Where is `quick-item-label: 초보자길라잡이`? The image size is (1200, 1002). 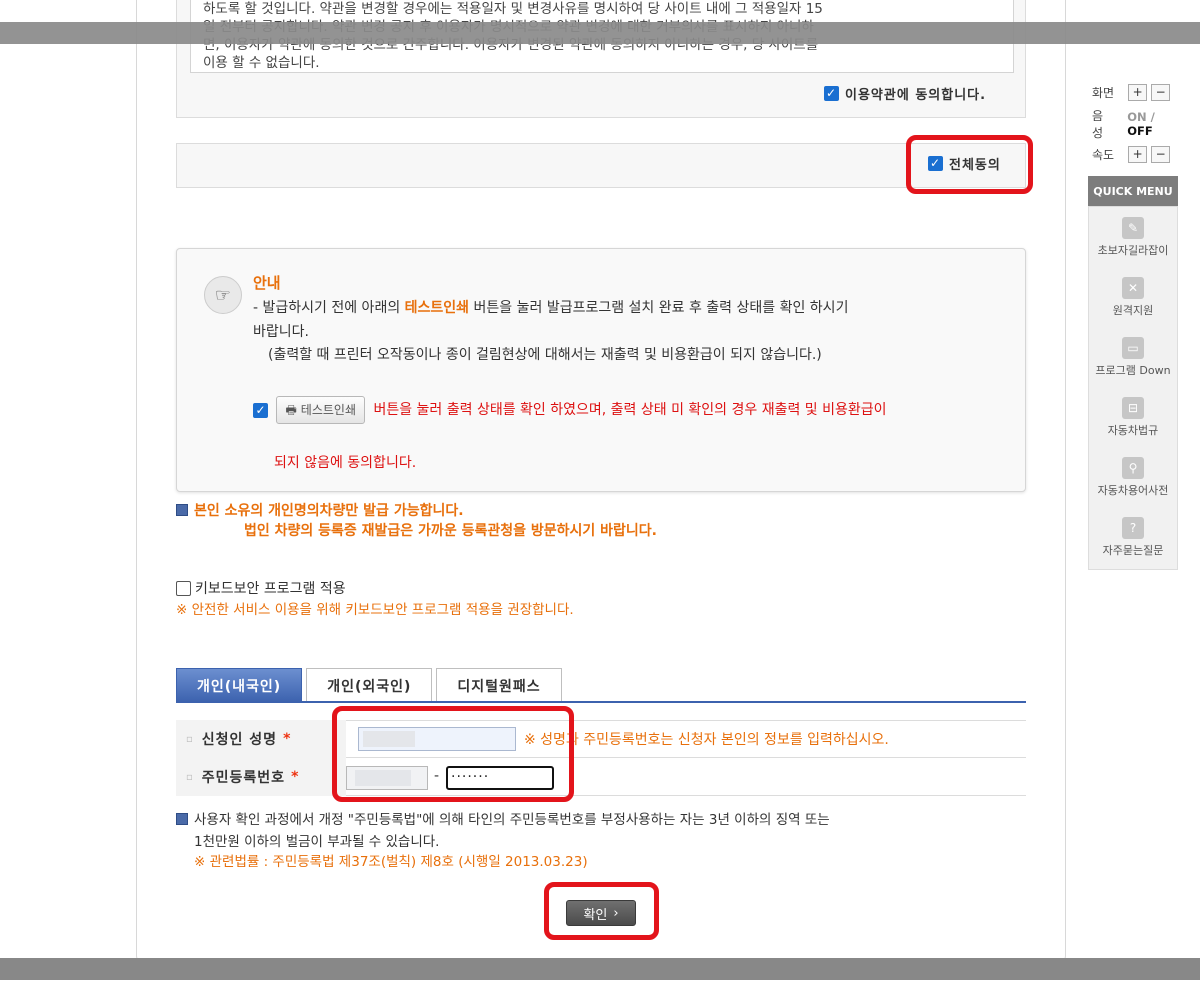 quick-item-label: 초보자길라잡이 is located at coordinates (1133, 250).